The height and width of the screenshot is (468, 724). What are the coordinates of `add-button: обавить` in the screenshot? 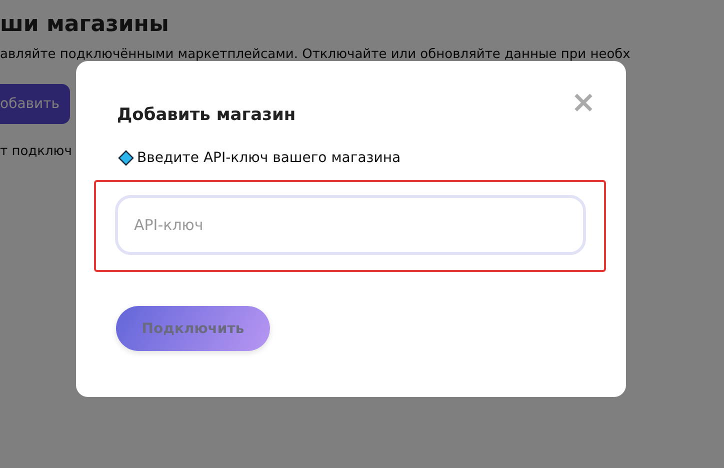 It's located at (35, 104).